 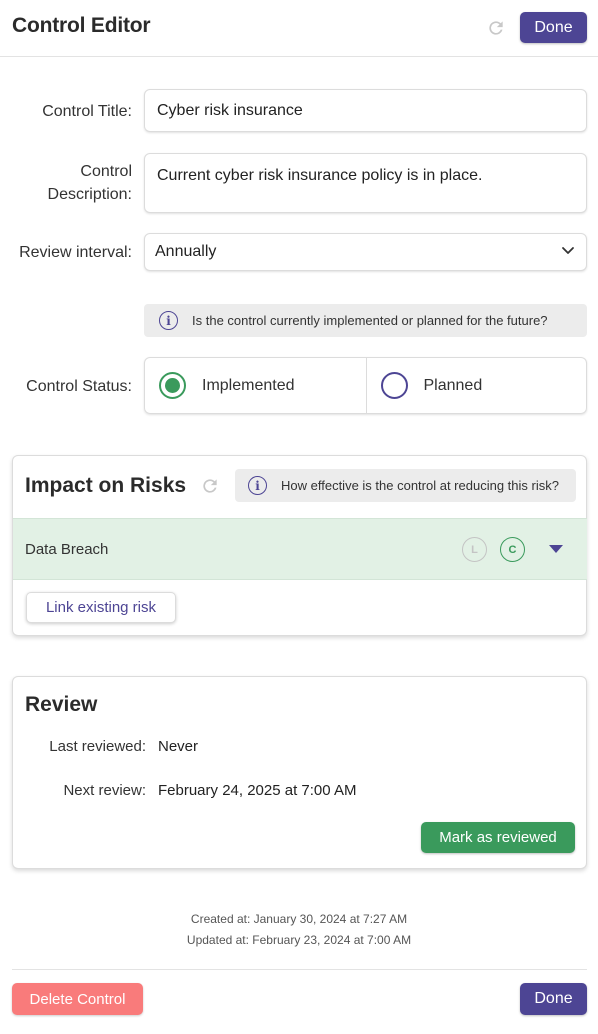 I want to click on delete-control-button: Delete Control, so click(x=77, y=999).